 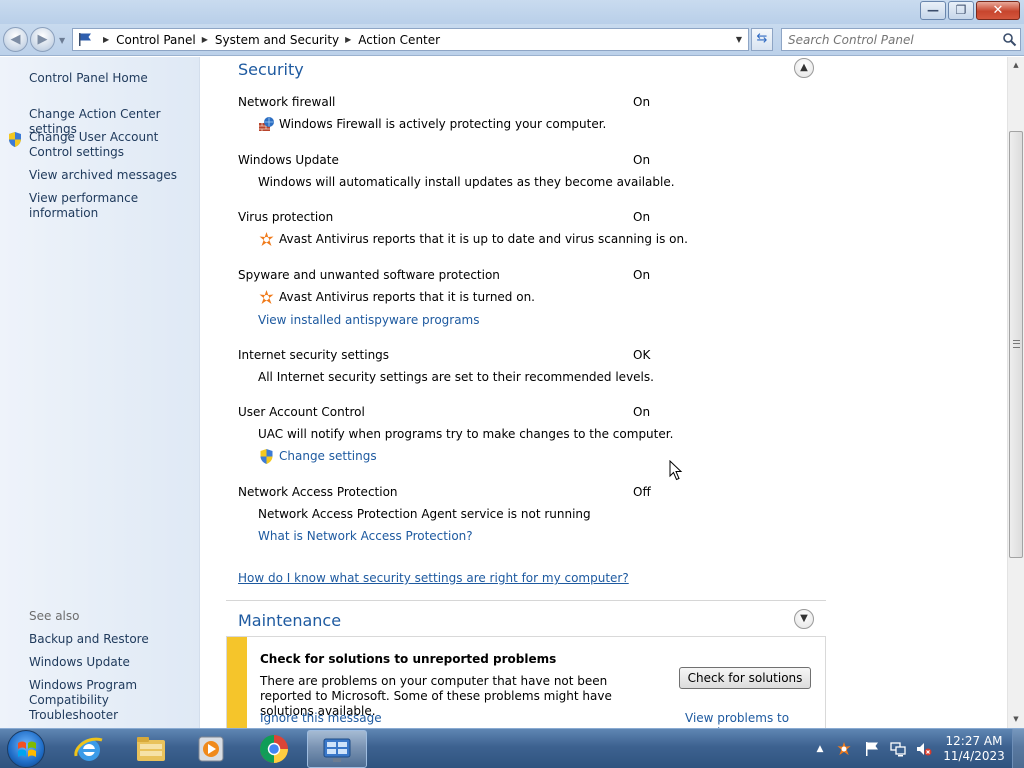 I want to click on restore-icon: ❐, so click(x=961, y=10).